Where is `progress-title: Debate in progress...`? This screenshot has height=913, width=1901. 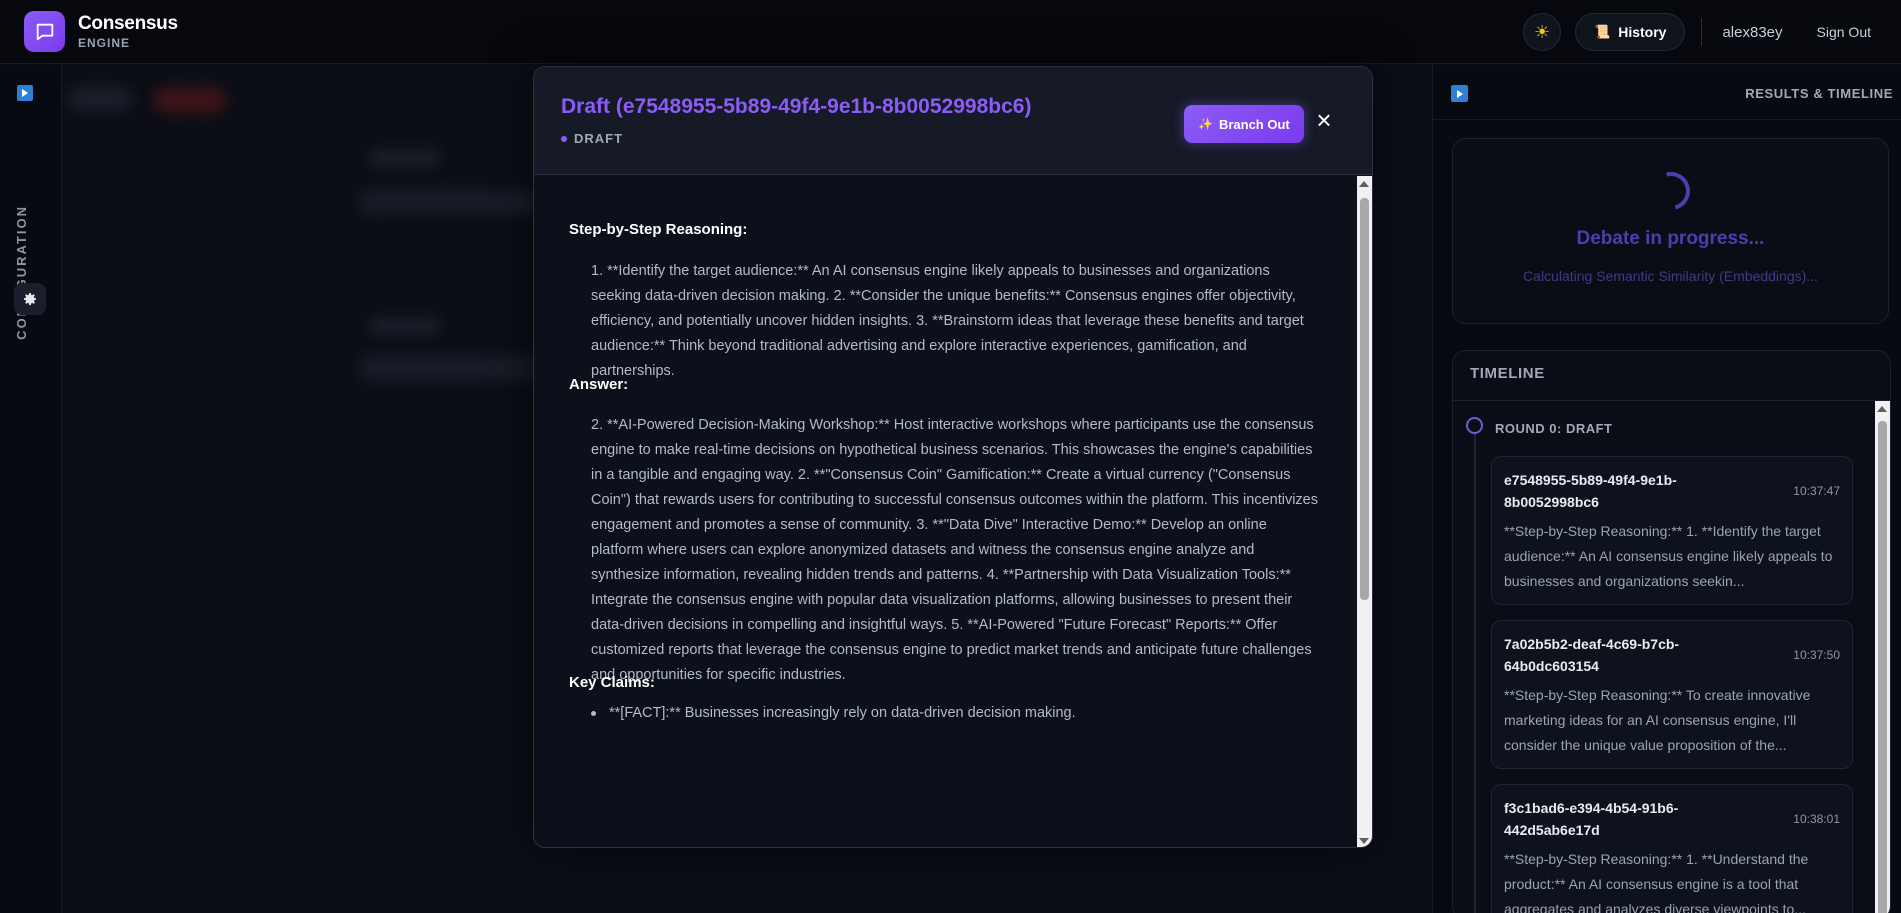 progress-title: Debate in progress... is located at coordinates (1670, 238).